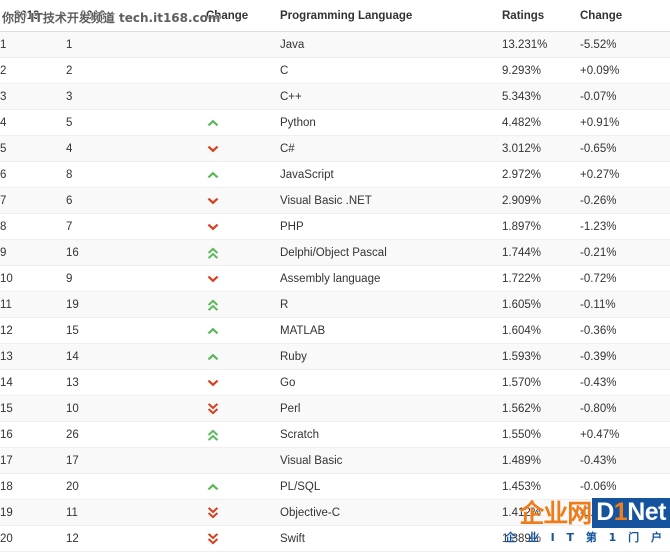 This screenshot has width=670, height=552. What do you see at coordinates (625, 434) in the screenshot?
I see `cell-delta: +0.47%` at bounding box center [625, 434].